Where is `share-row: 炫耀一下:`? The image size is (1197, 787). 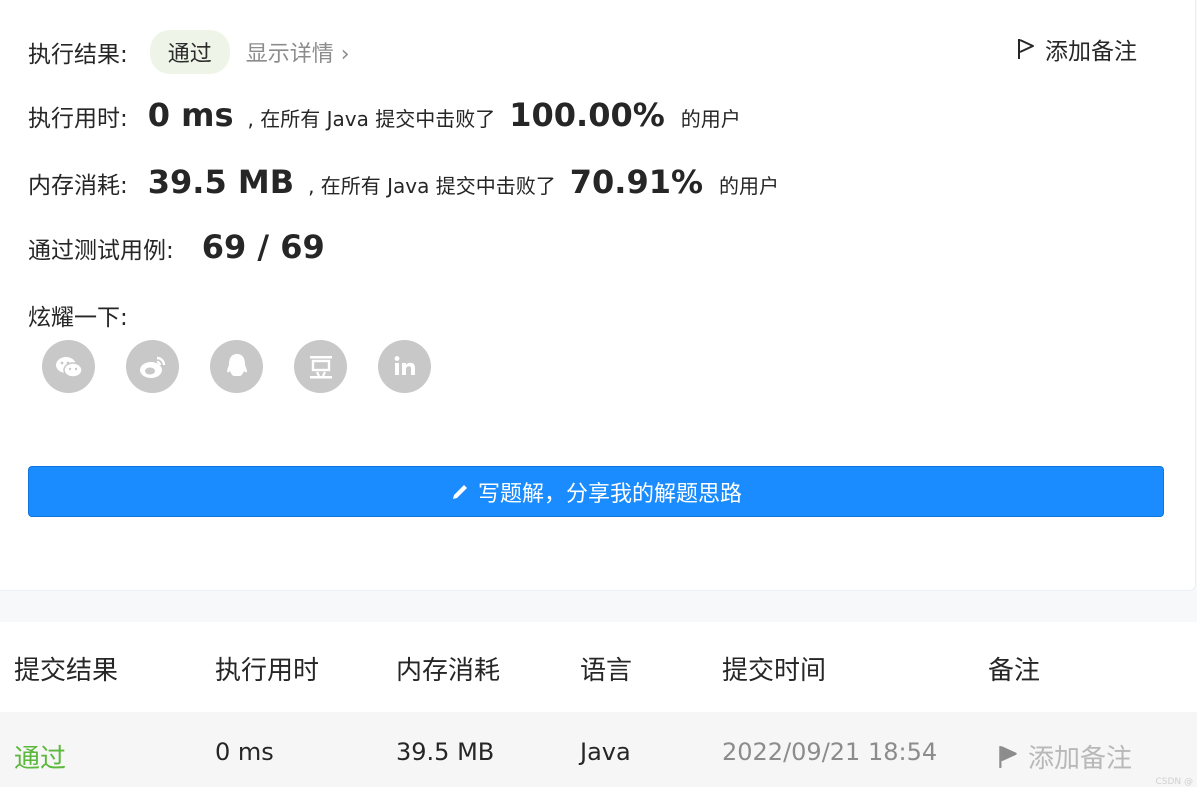
share-row: 炫耀一下: is located at coordinates (78, 315).